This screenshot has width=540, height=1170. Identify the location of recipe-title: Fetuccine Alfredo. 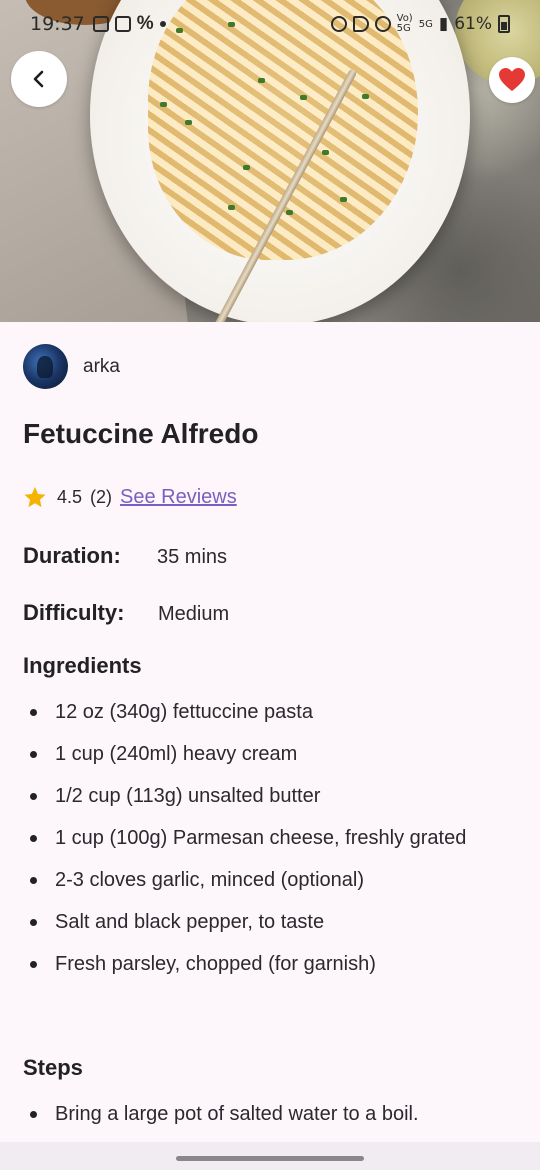
(141, 433).